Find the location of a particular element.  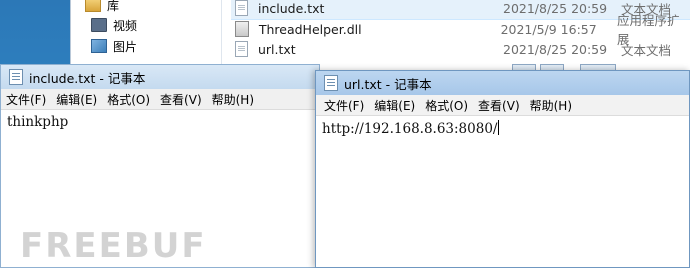

window-title: url.txt - 记事本 is located at coordinates (388, 84).